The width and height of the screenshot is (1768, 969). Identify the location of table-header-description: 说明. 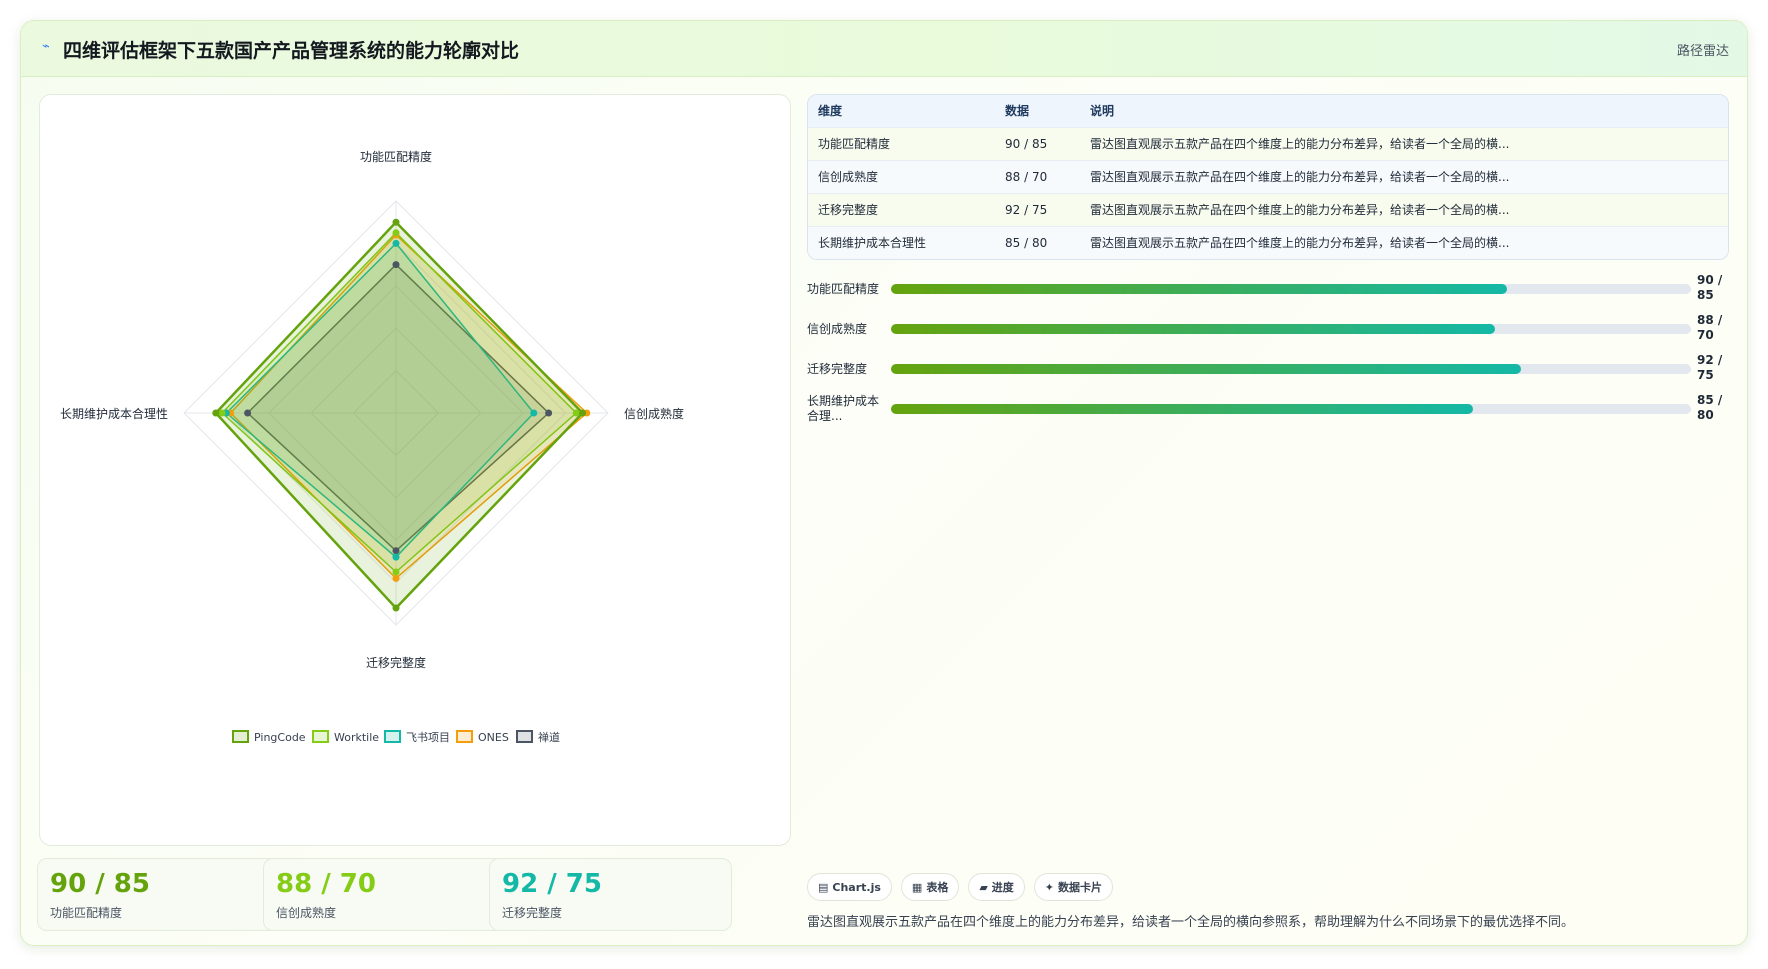
(1404, 111).